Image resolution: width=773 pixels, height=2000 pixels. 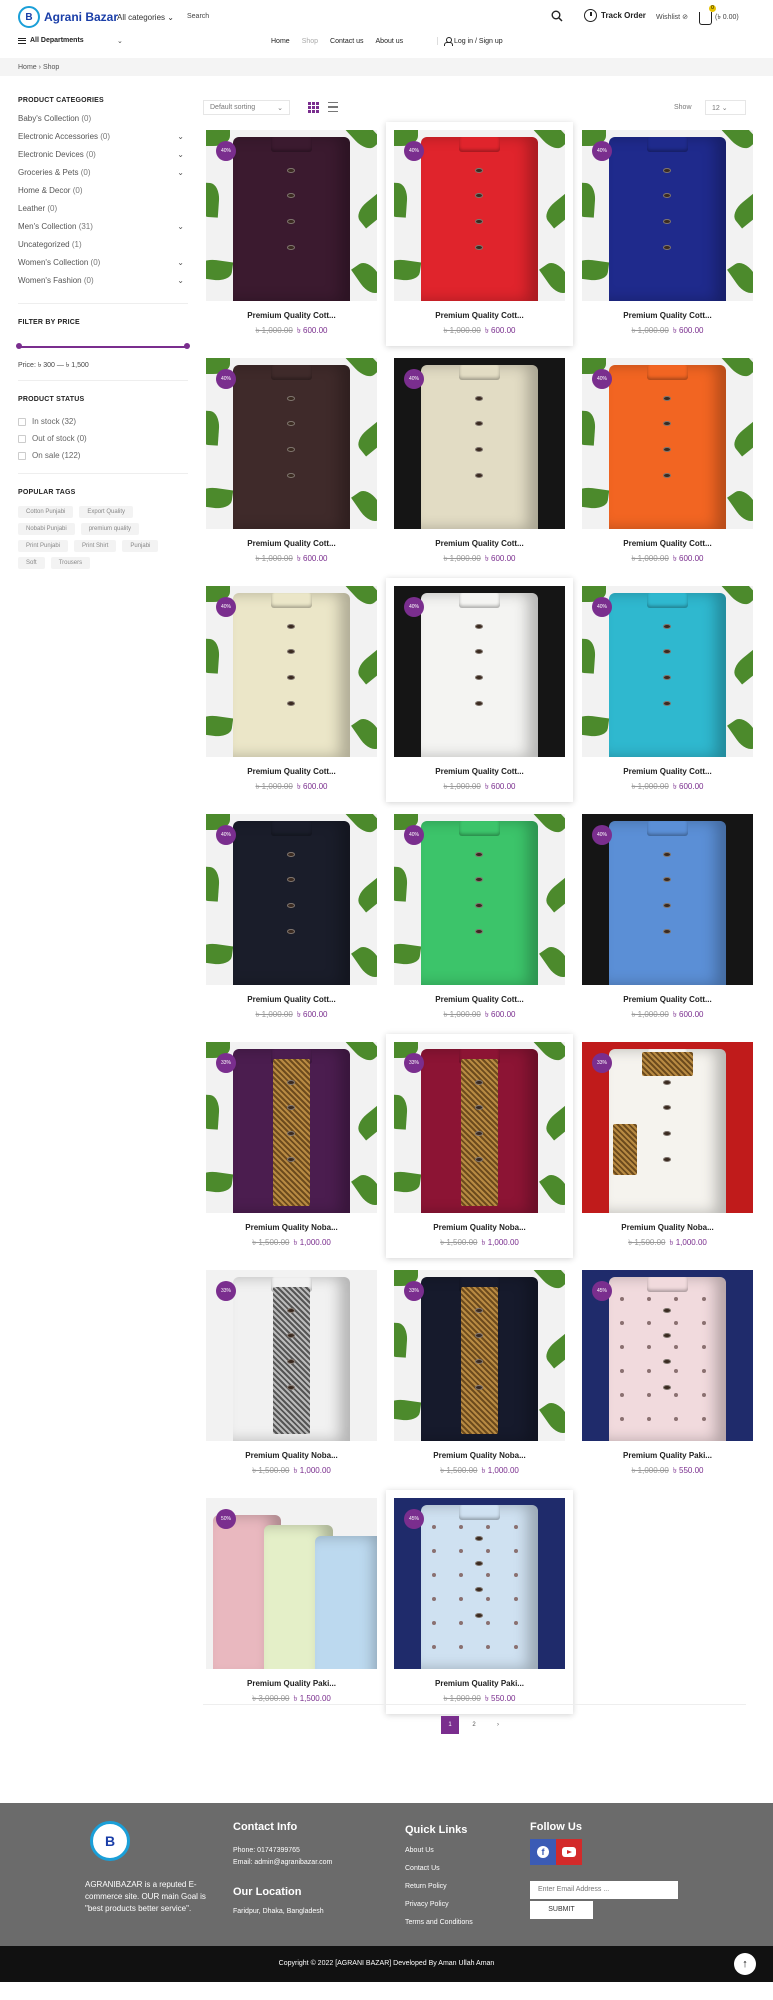 I want to click on tag-item: Soft, so click(x=31, y=563).